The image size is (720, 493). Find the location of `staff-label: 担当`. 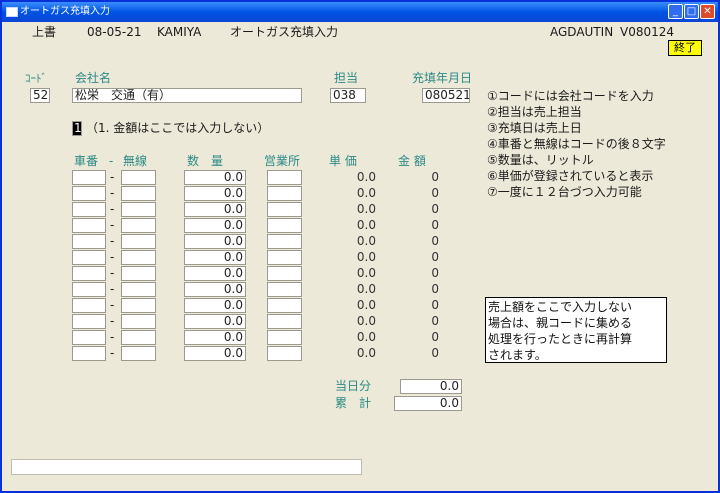

staff-label: 担当 is located at coordinates (346, 78).